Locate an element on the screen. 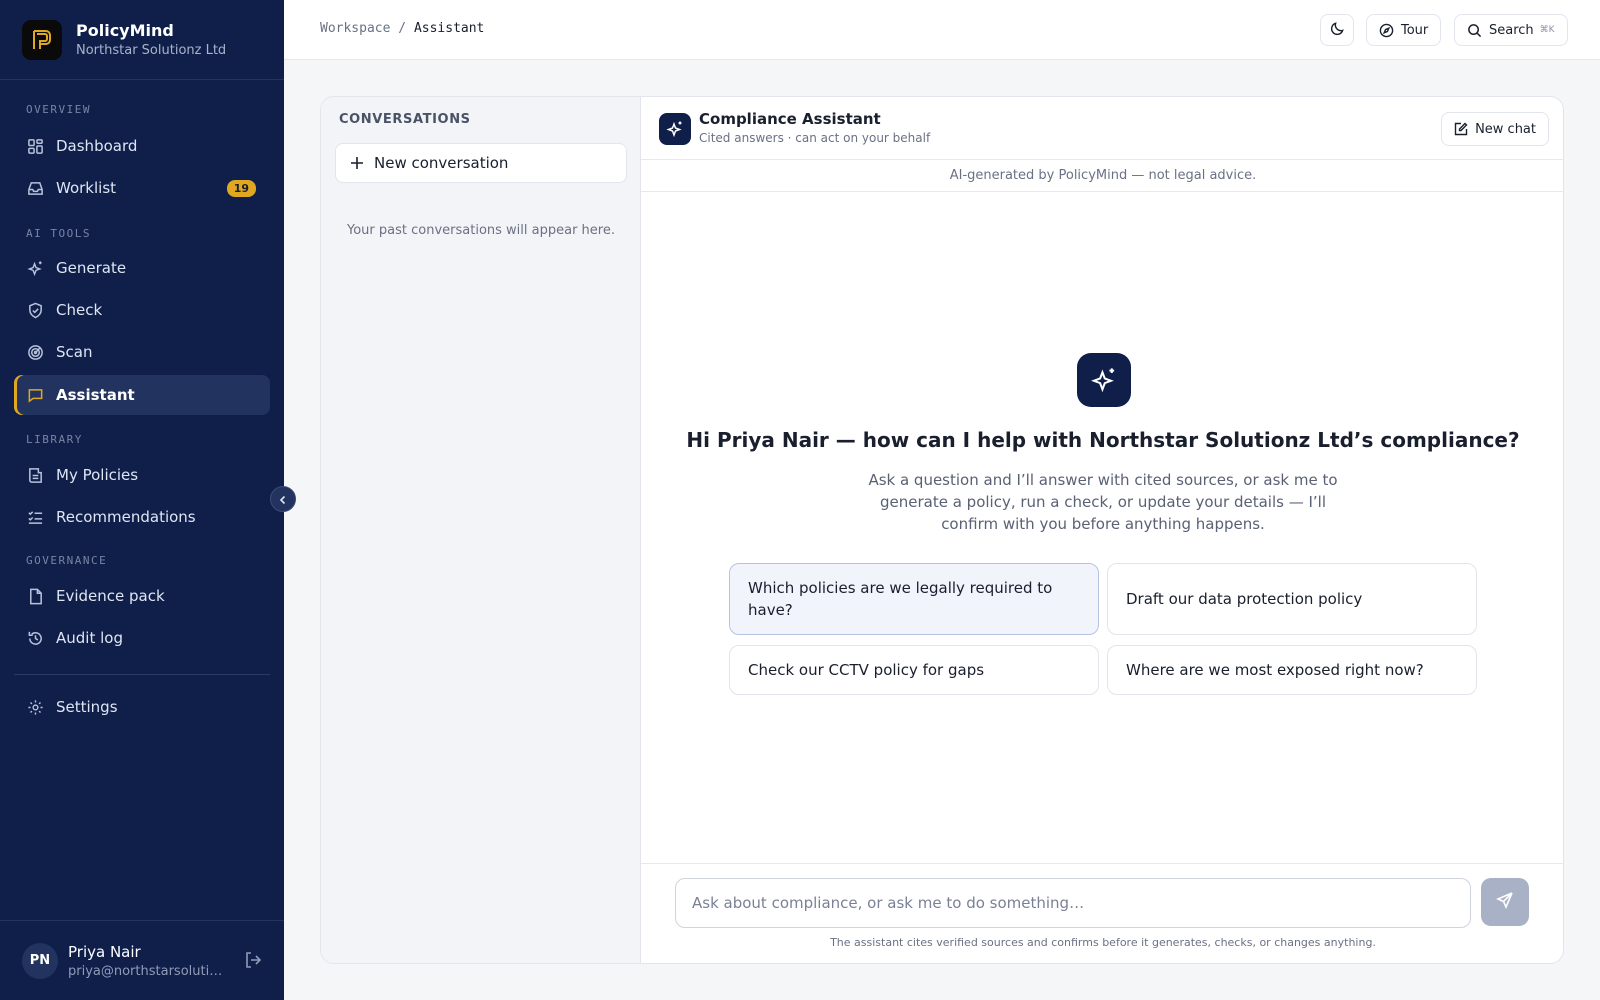  history-icon is located at coordinates (35, 638).